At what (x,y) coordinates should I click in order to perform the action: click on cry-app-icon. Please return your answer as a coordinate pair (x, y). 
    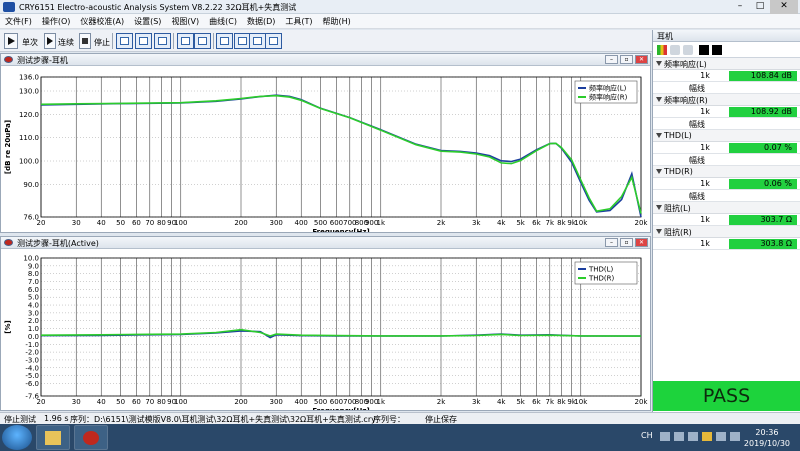
    Looking at the image, I should click on (91, 438).